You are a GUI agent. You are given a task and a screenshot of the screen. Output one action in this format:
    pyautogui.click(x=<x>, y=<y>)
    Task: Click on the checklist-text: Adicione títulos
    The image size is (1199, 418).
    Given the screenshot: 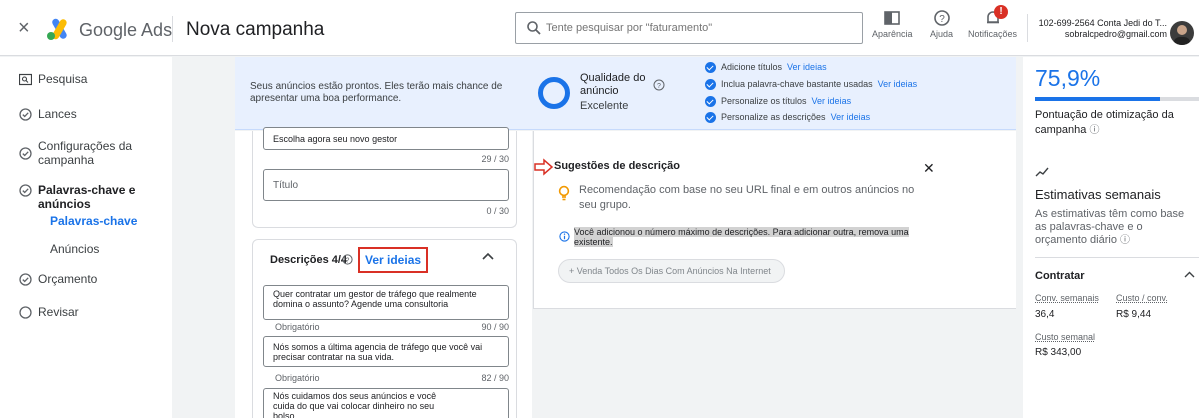 What is the action you would take?
    pyautogui.click(x=752, y=67)
    